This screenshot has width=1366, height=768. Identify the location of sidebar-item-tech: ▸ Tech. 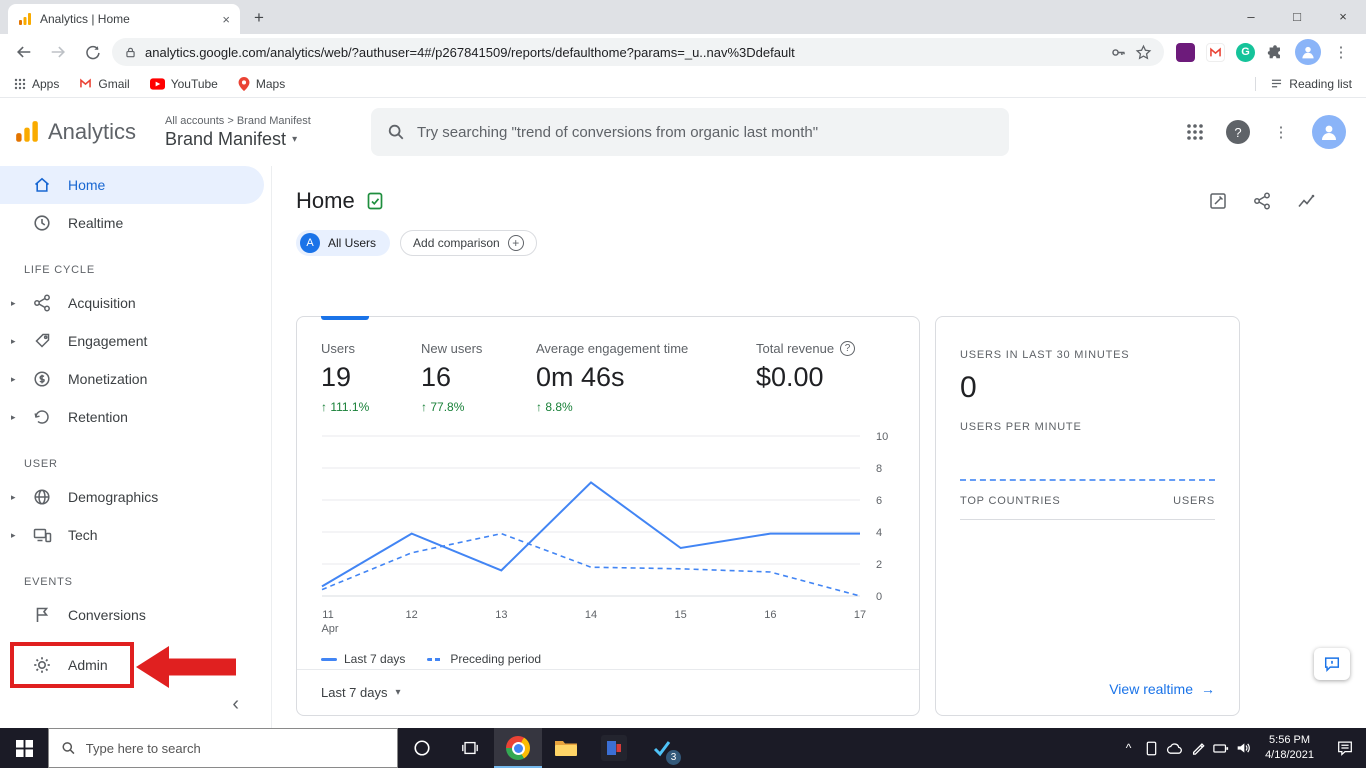
(135, 535).